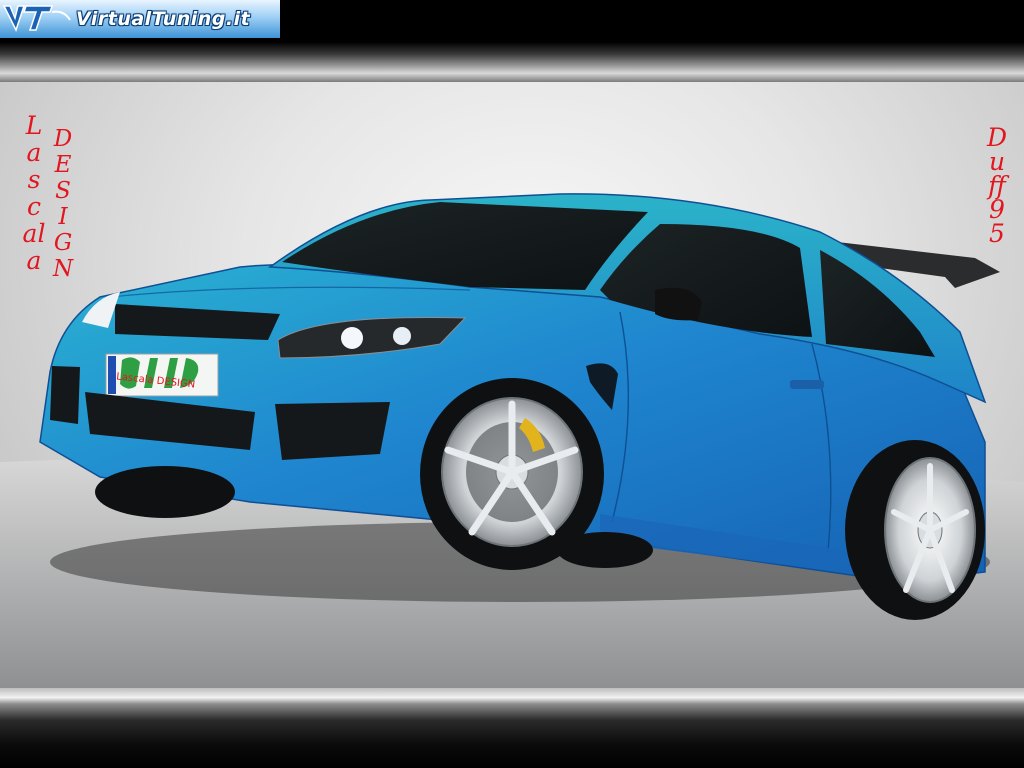 The width and height of the screenshot is (1024, 768). Describe the element at coordinates (512, 728) in the screenshot. I see `frame-bottom-bar` at that location.